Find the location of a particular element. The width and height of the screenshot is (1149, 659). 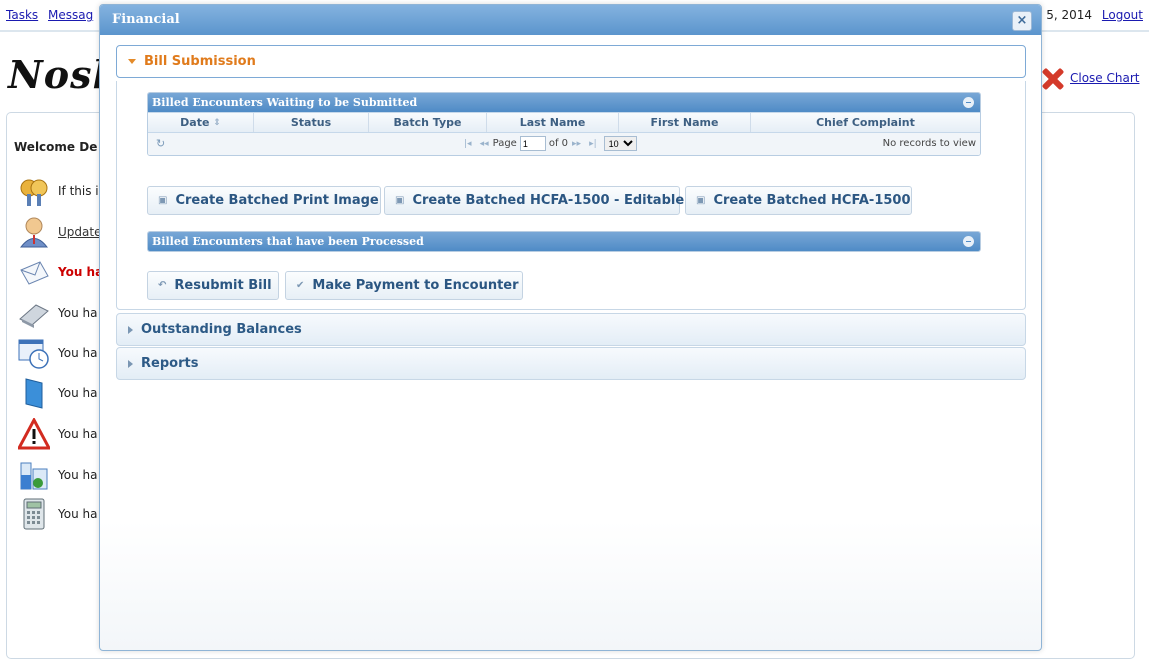

keys-icon is located at coordinates (34, 191).